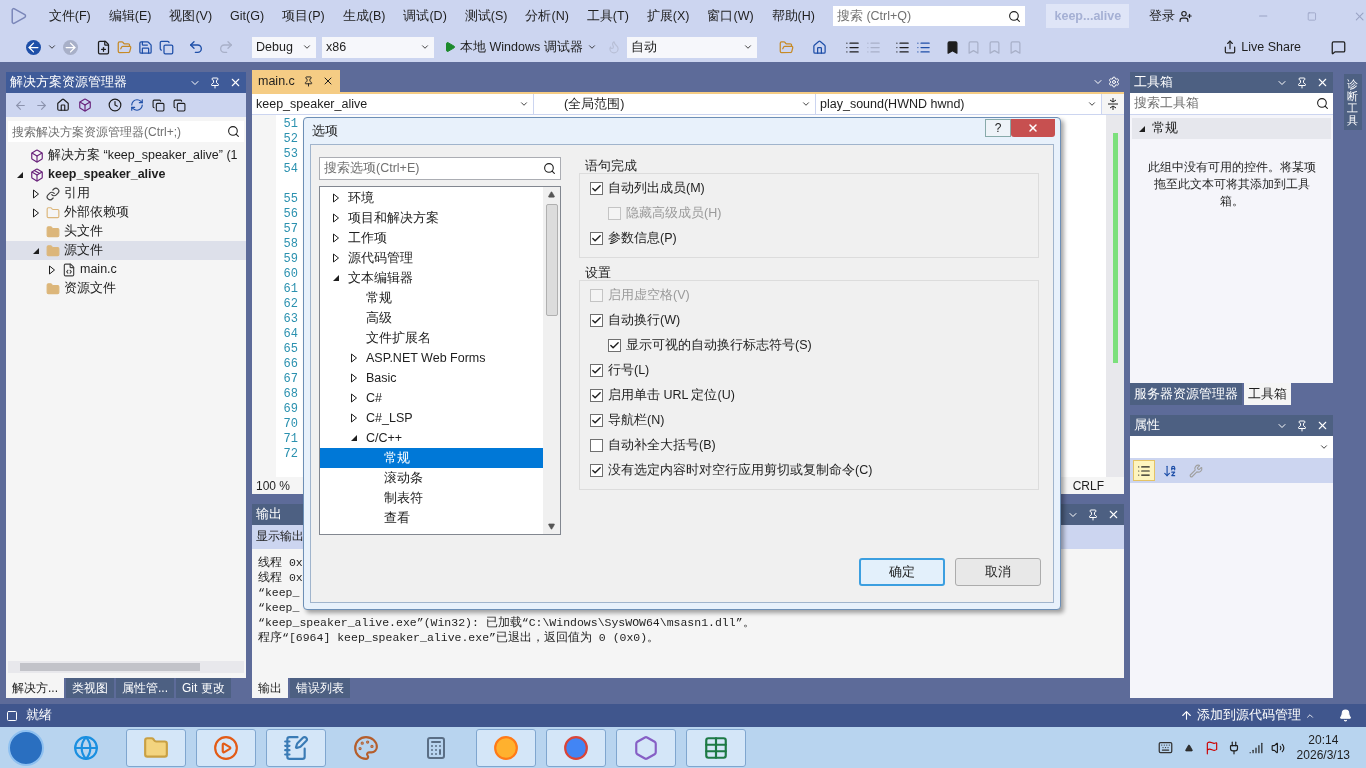  I want to click on navigation-dropdown: keep_speaker_alive, so click(393, 104).